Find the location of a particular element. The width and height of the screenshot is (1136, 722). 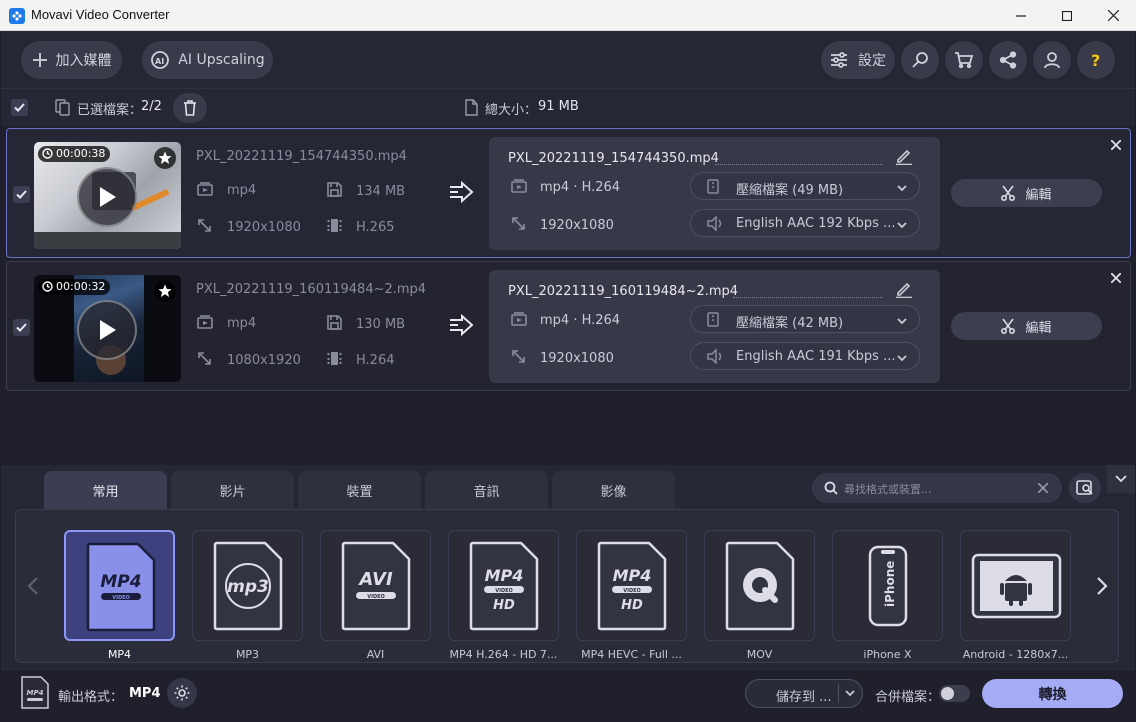

output-format-label: 輸出格式： is located at coordinates (91, 697).